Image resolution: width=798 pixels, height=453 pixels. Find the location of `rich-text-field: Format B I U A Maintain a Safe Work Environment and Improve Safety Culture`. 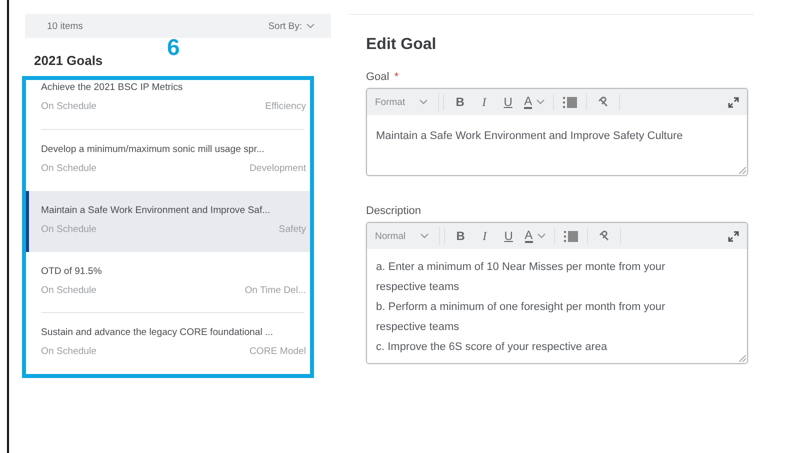

rich-text-field: Format B I U A Maintain a Safe Work Environment and Improve Safety Culture is located at coordinates (557, 132).